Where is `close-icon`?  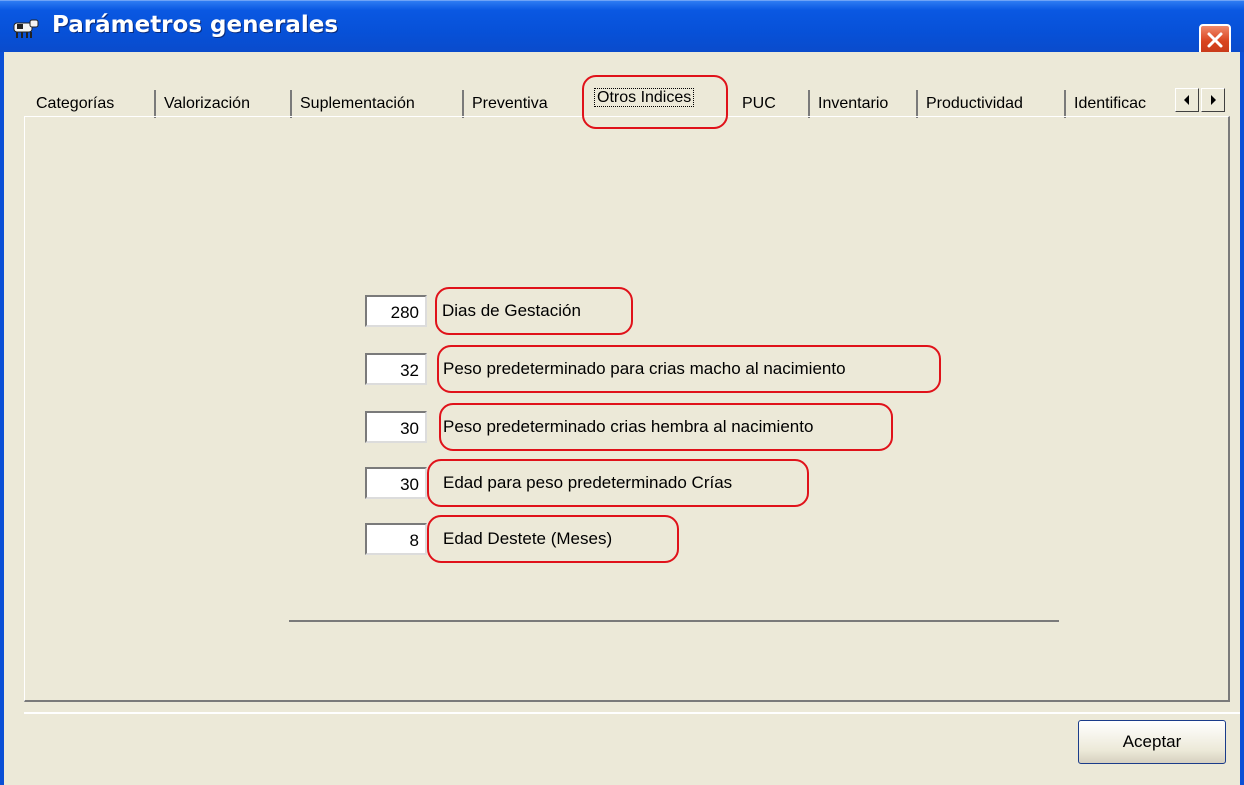
close-icon is located at coordinates (1215, 40).